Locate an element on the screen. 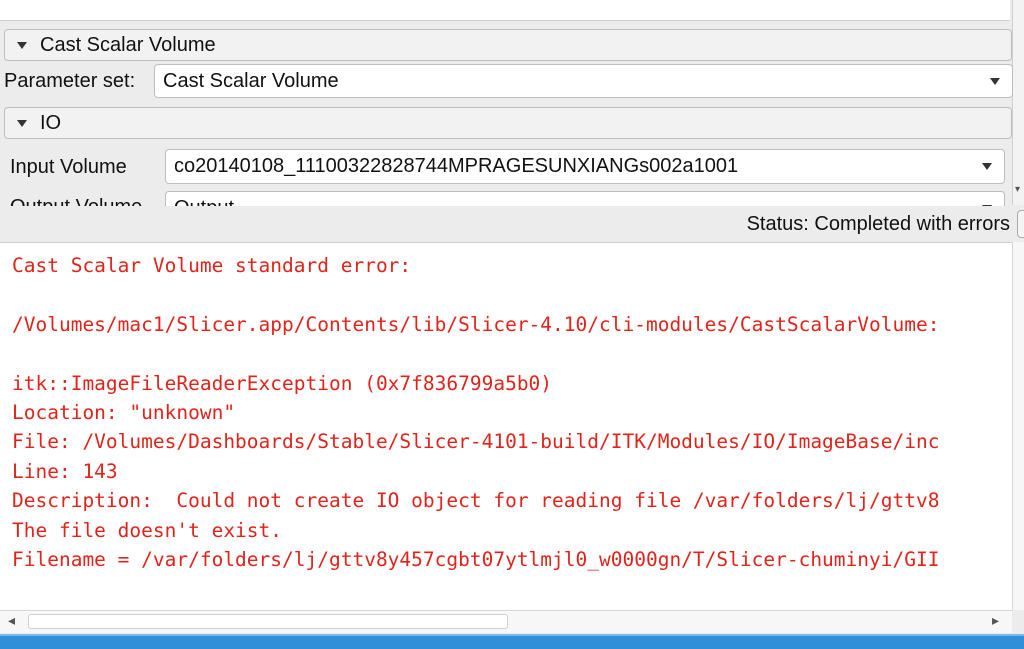 Image resolution: width=1024 pixels, height=649 pixels. status-details-button is located at coordinates (1020, 224).